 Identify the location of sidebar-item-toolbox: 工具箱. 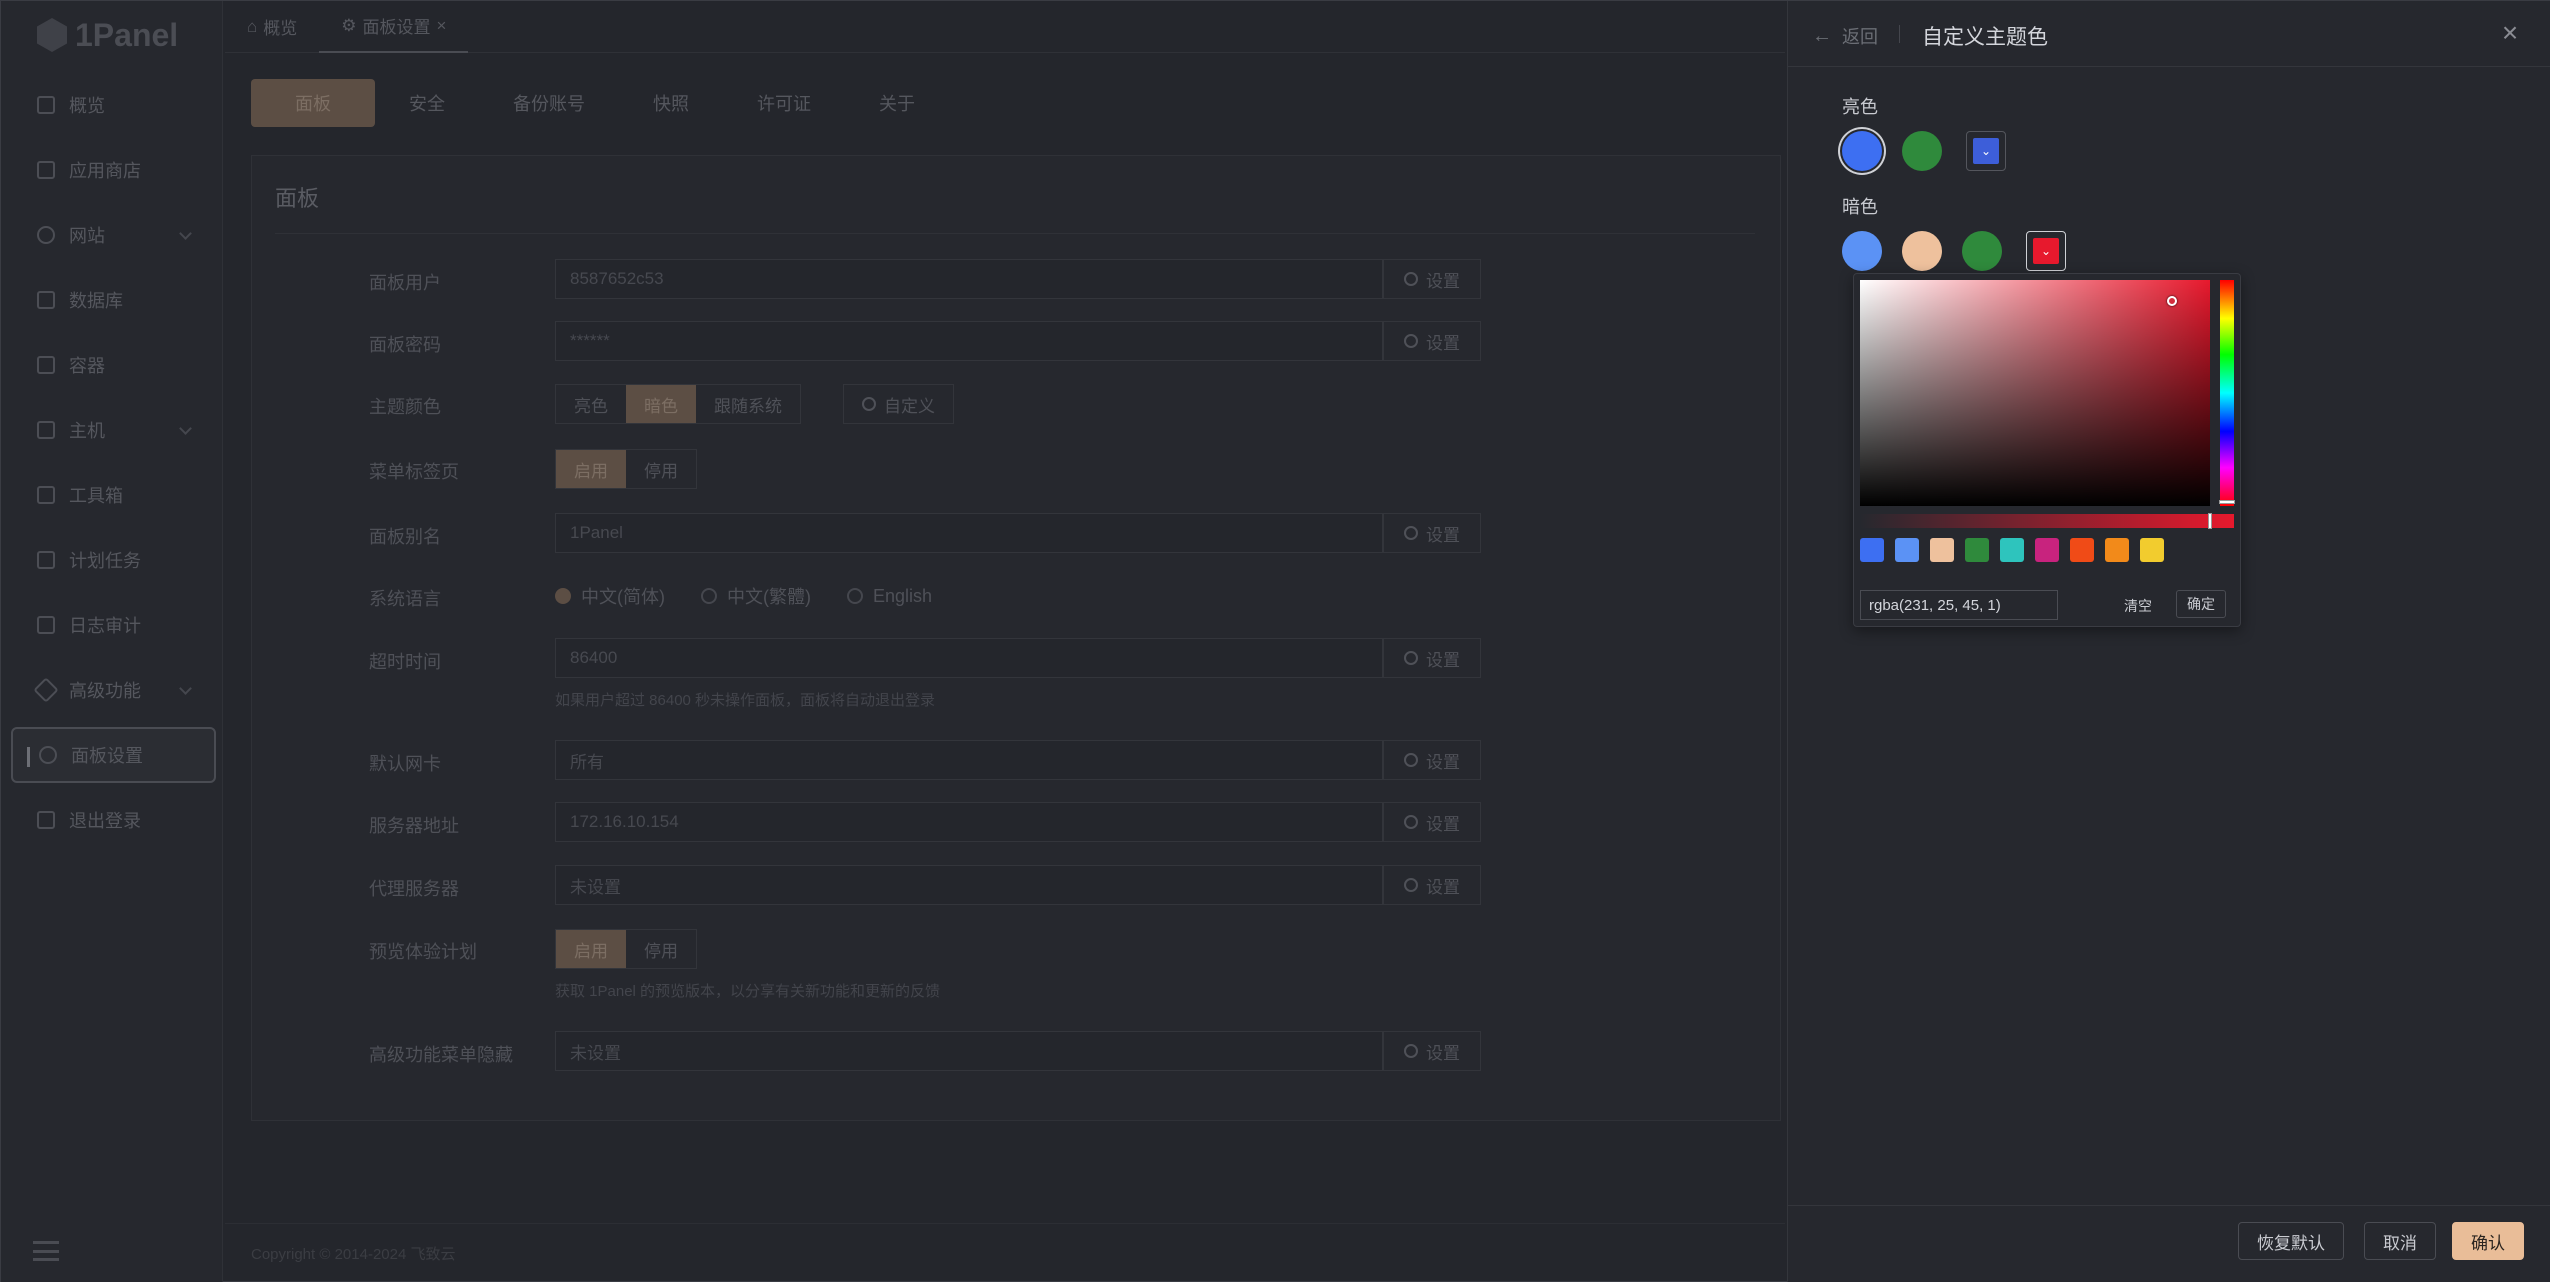
(113, 495).